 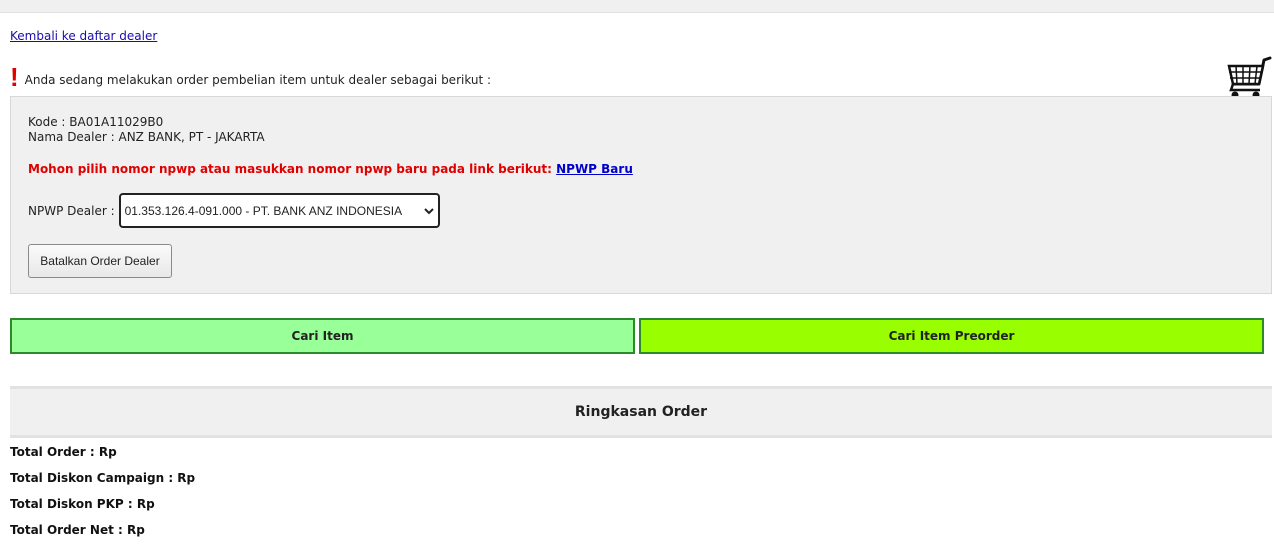 What do you see at coordinates (77, 530) in the screenshot?
I see `total-order-net: Total Order Net : Rp` at bounding box center [77, 530].